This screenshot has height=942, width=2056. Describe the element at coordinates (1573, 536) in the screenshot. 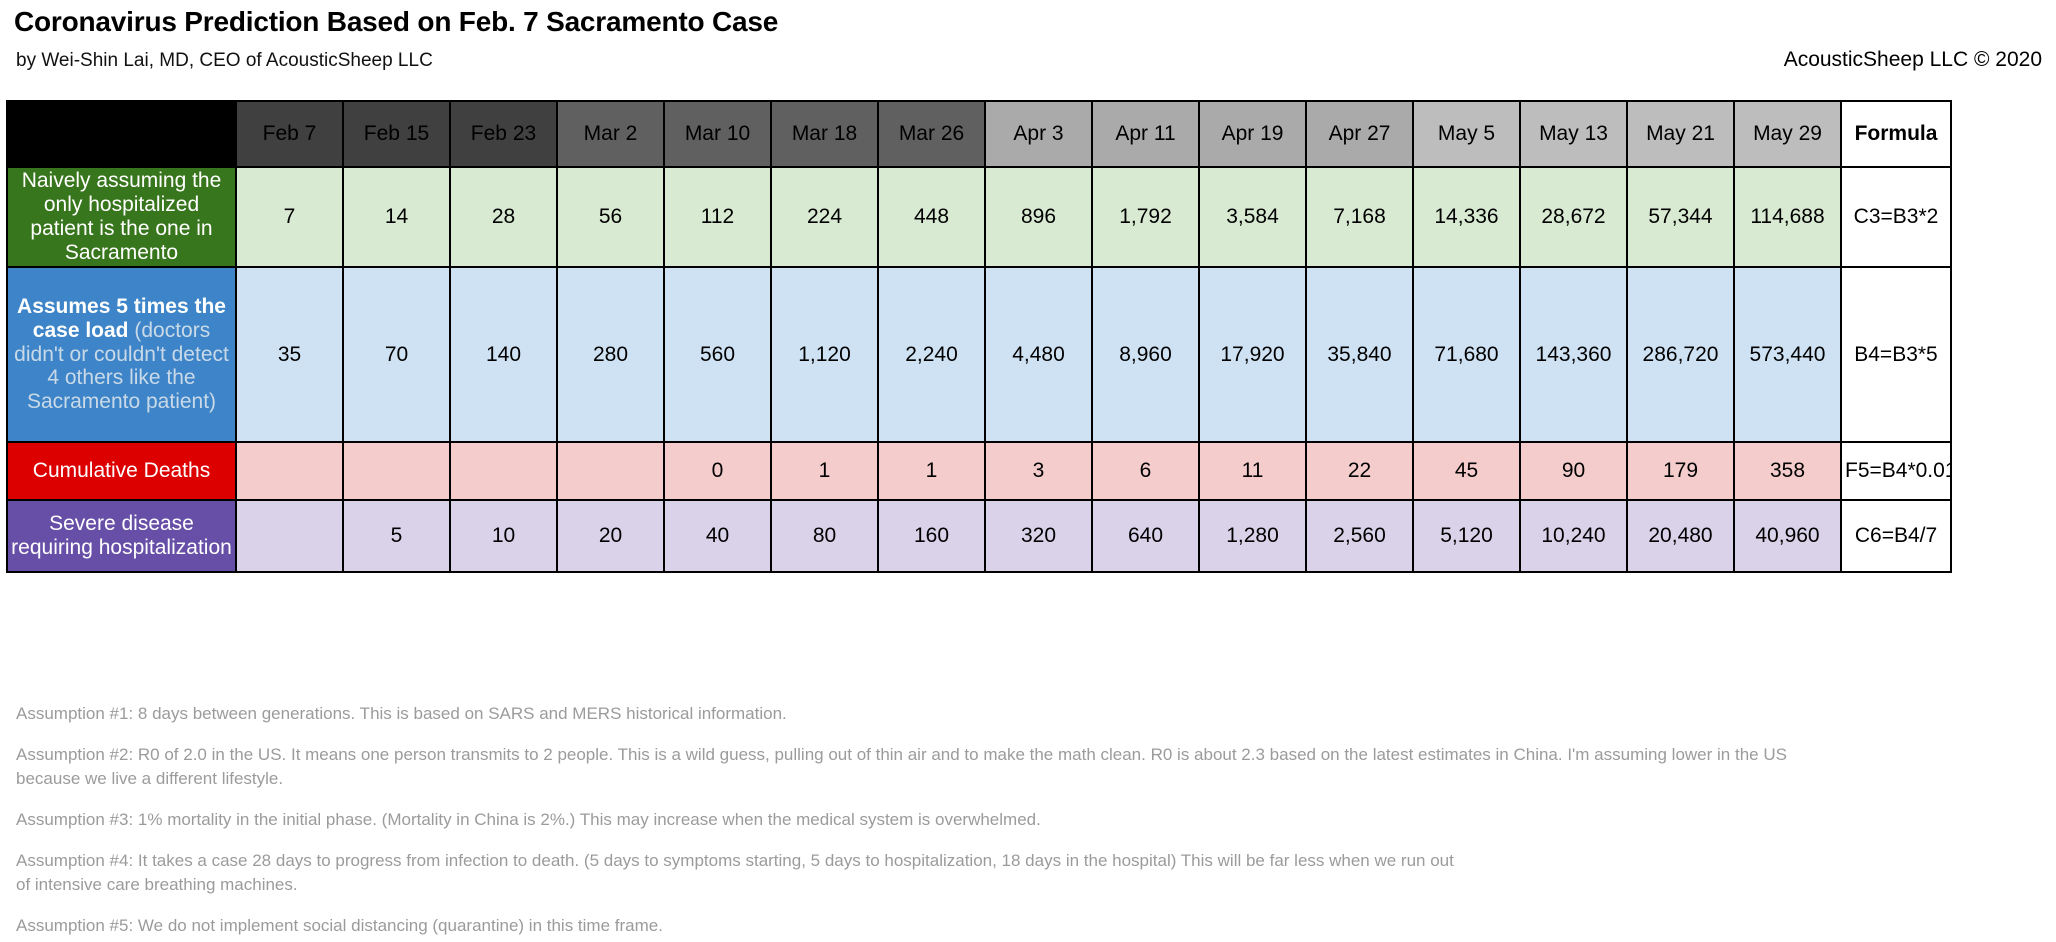

I see `data-cell: 10,240` at that location.